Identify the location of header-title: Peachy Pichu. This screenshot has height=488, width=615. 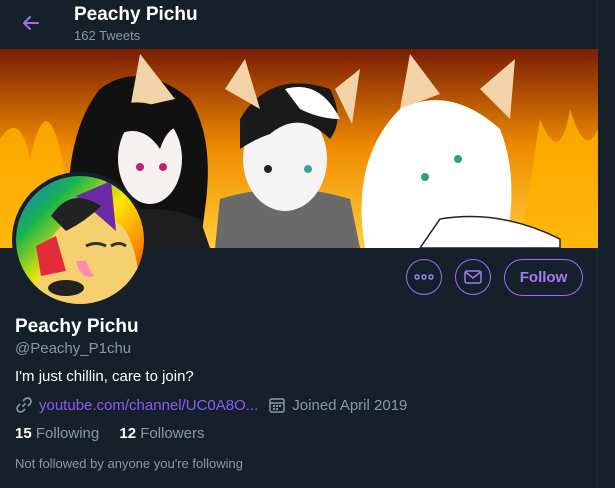
(136, 14).